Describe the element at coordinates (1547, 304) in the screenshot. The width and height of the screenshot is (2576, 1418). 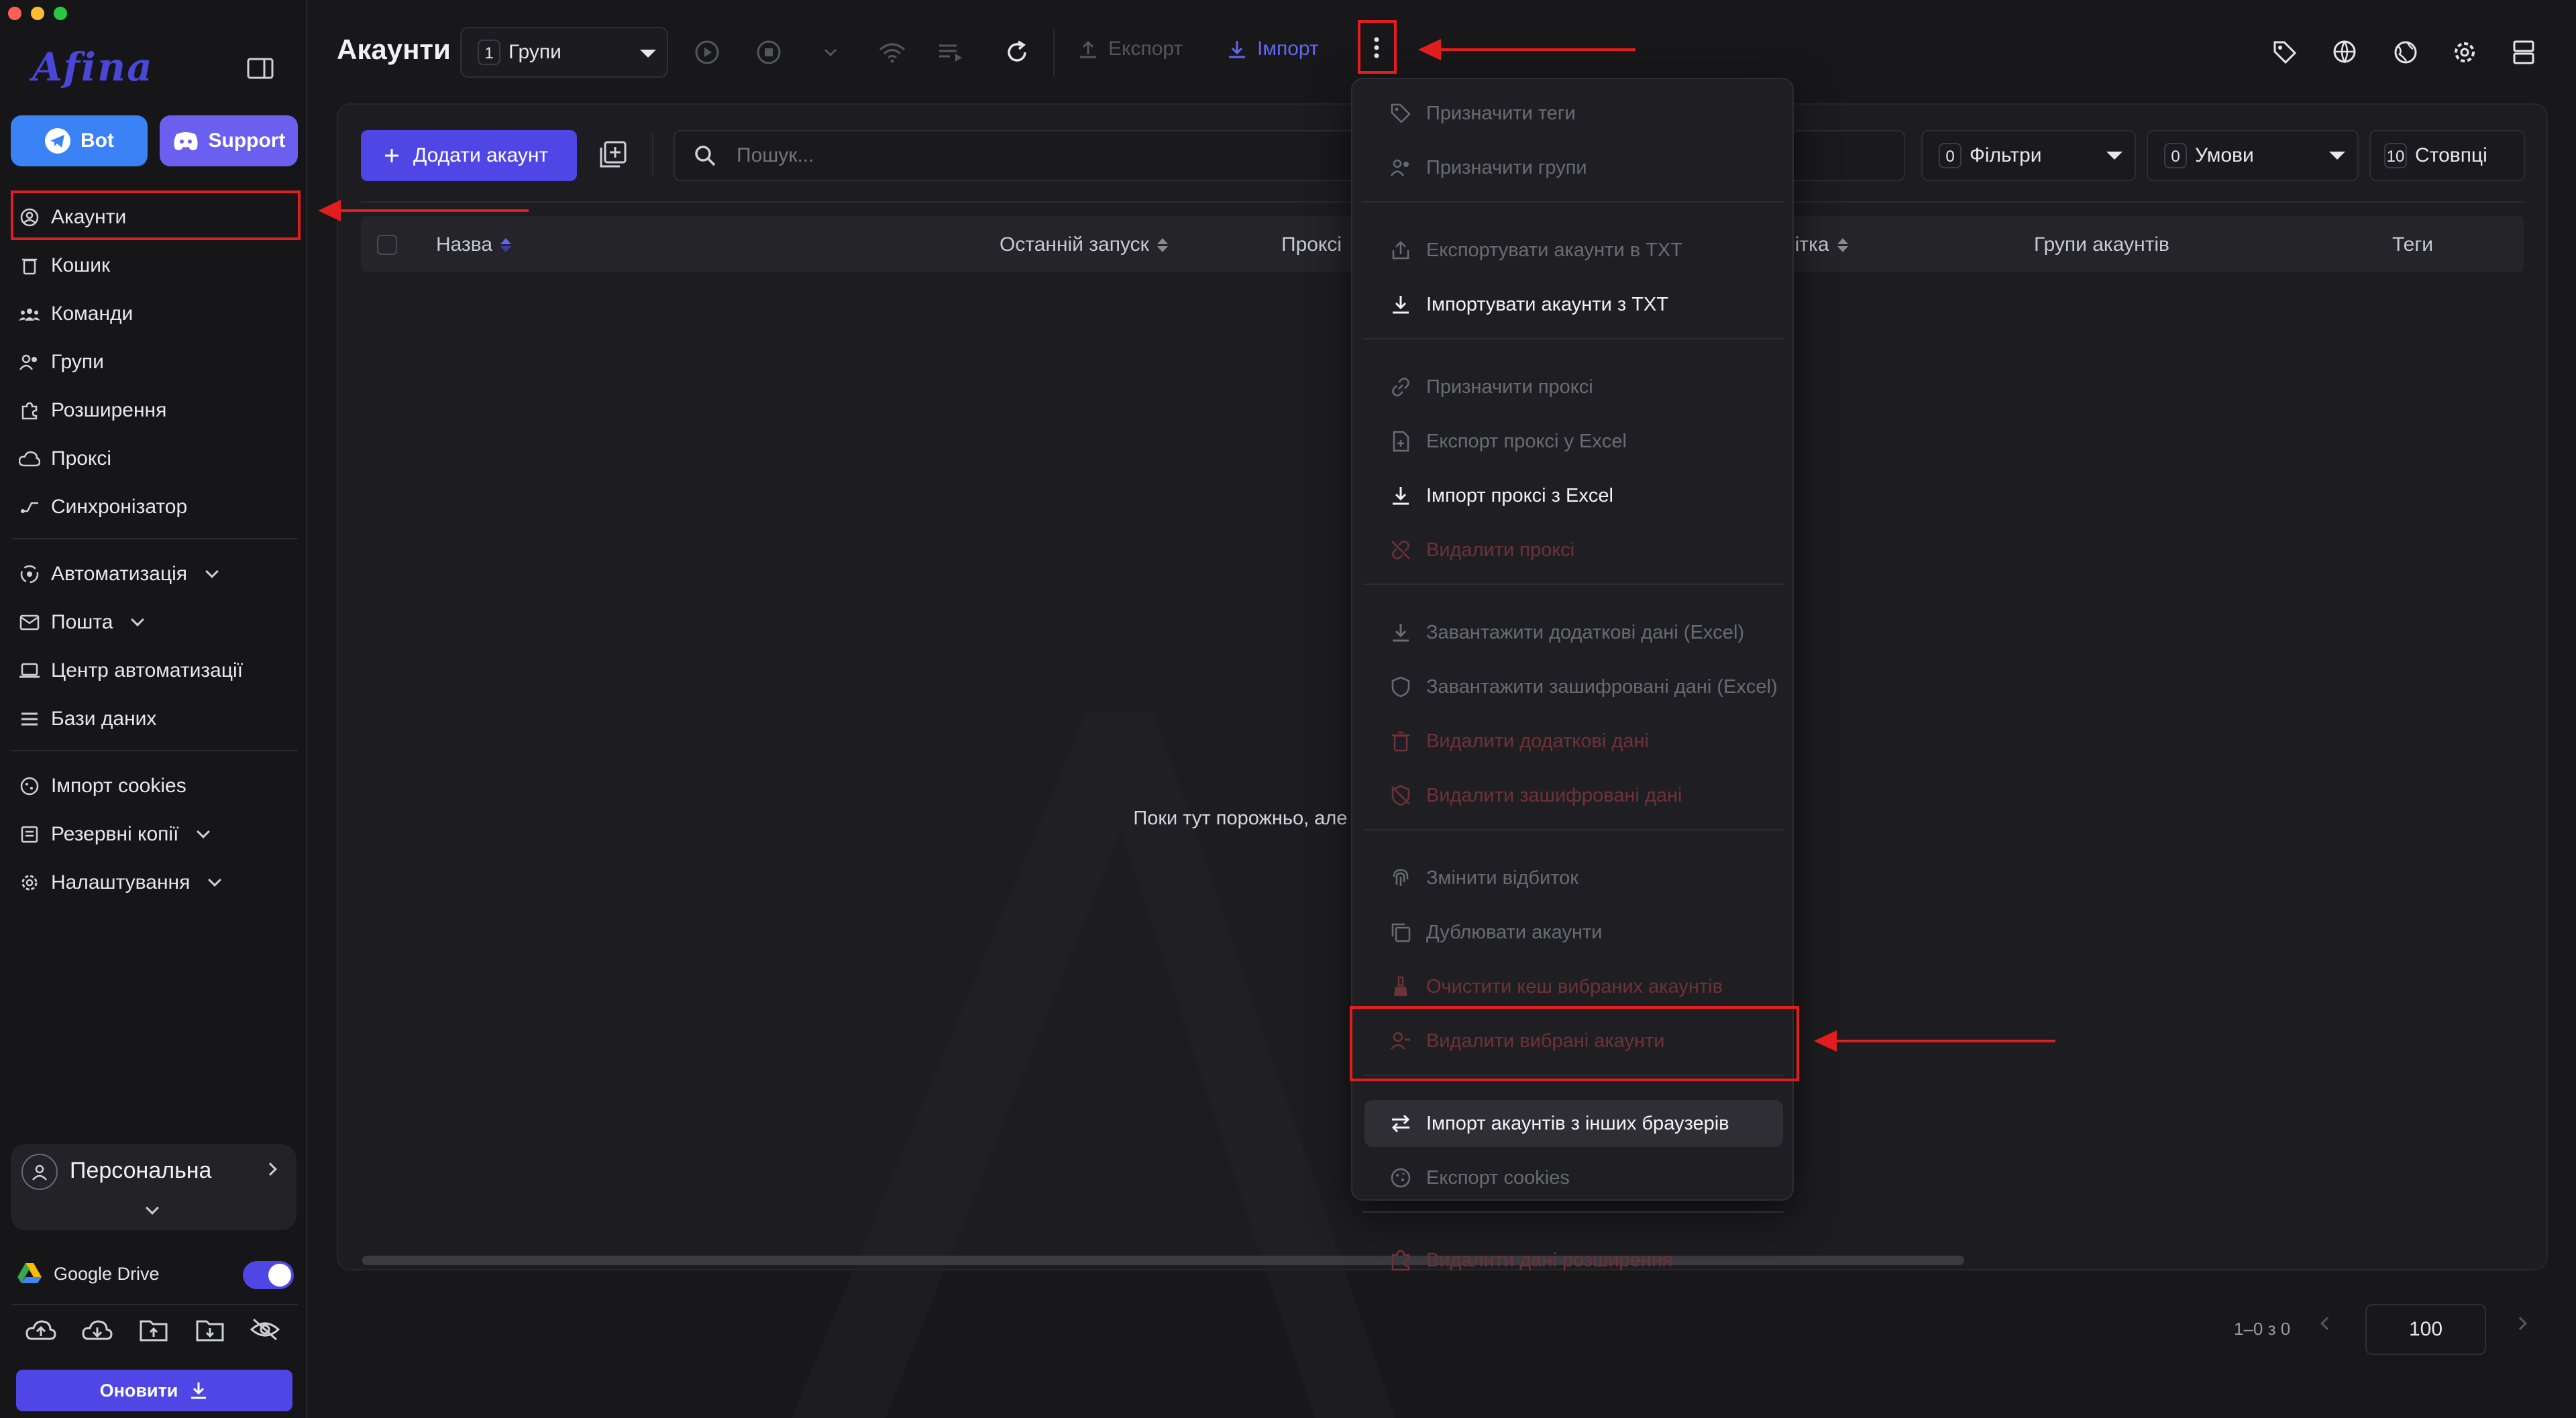
I see `menu-item-label: Імпортувати акаунти з TXT` at that location.